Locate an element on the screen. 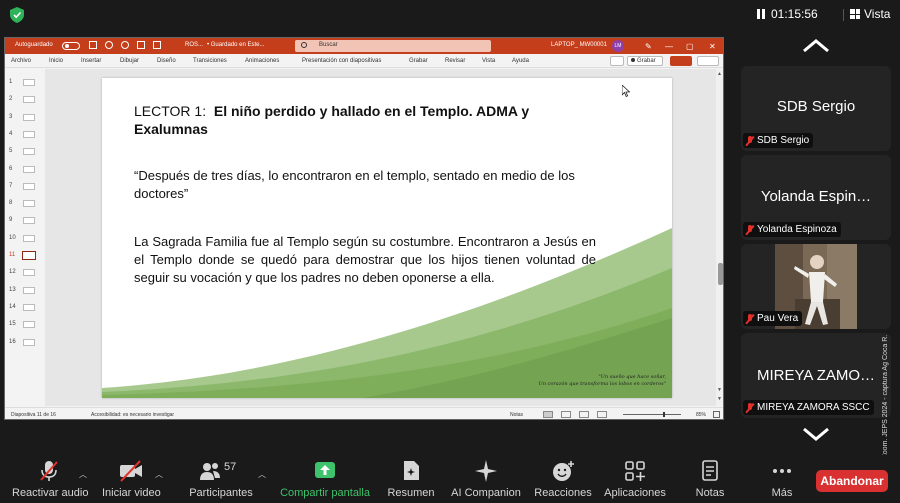 Image resolution: width=900 pixels, height=503 pixels. tab-dibujar: Dibujar is located at coordinates (129, 61).